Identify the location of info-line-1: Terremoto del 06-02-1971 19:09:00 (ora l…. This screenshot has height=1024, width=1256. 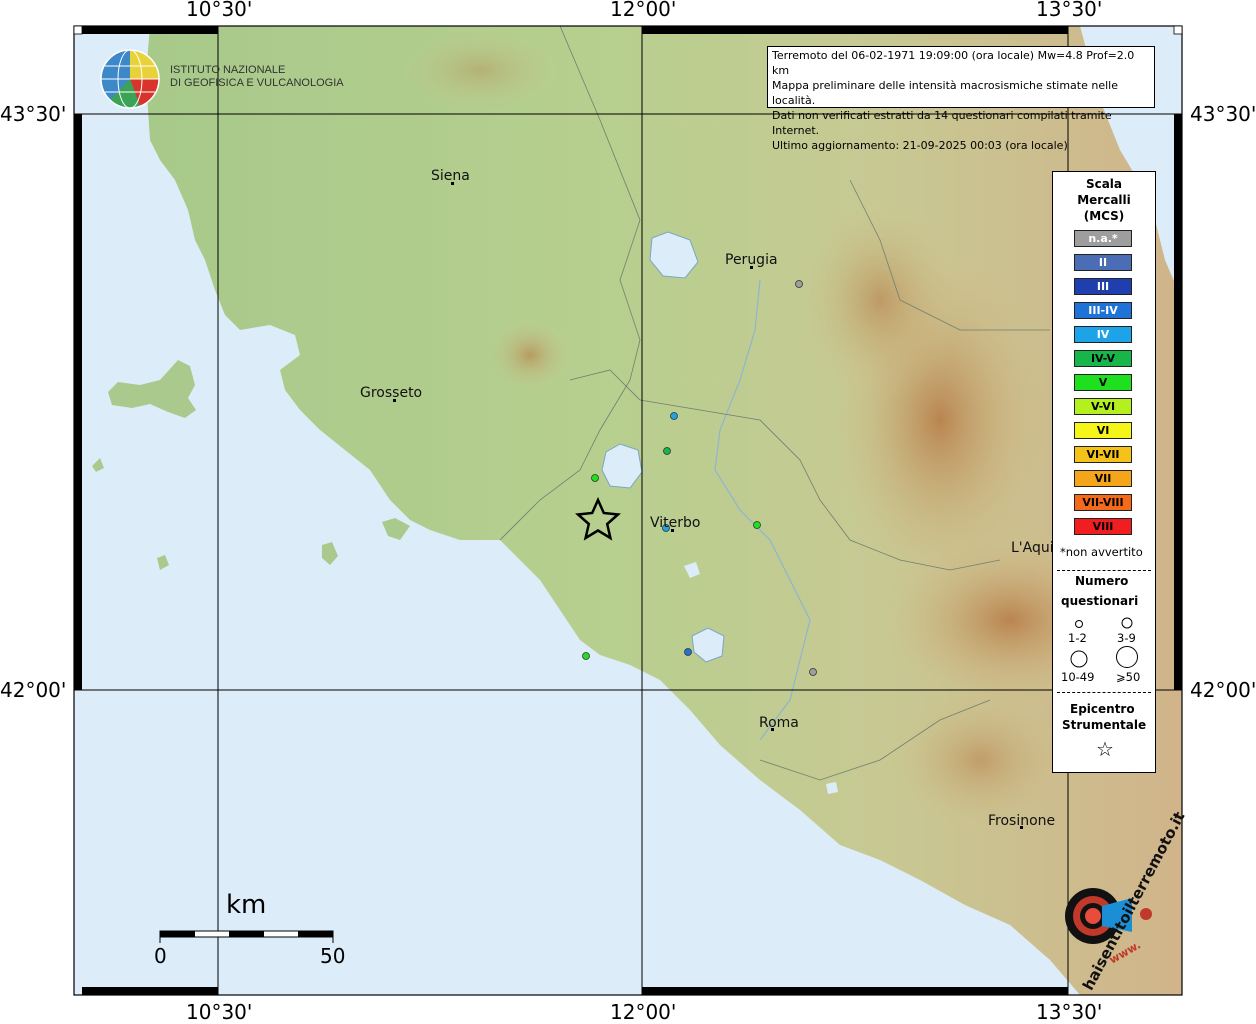
(953, 63).